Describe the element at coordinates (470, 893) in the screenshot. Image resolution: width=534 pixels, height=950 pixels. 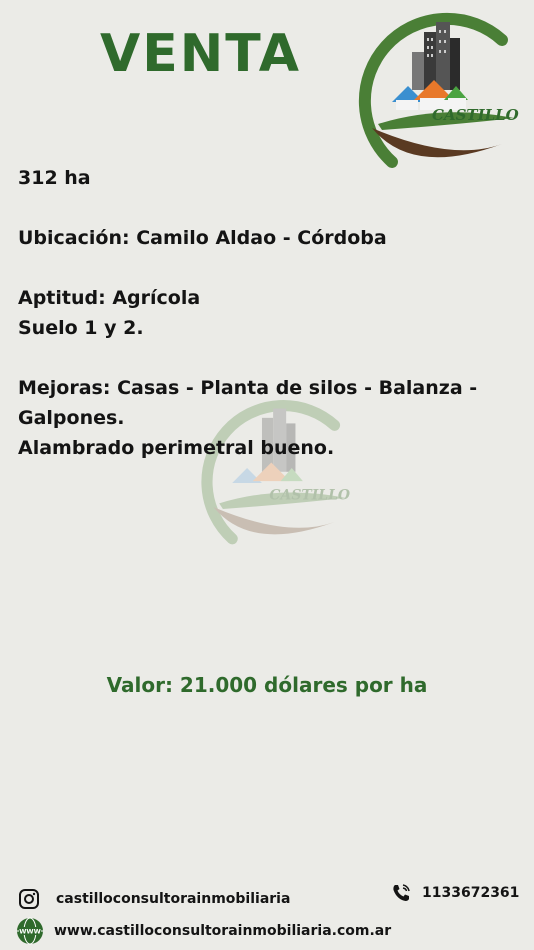
I see `phone-number: 1133672361` at that location.